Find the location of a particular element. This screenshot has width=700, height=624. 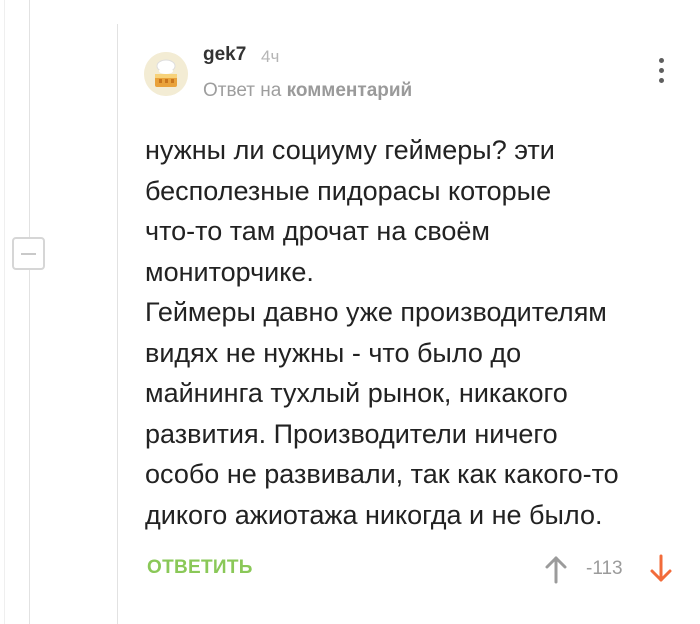

reply-to-link: комментарий is located at coordinates (350, 90).